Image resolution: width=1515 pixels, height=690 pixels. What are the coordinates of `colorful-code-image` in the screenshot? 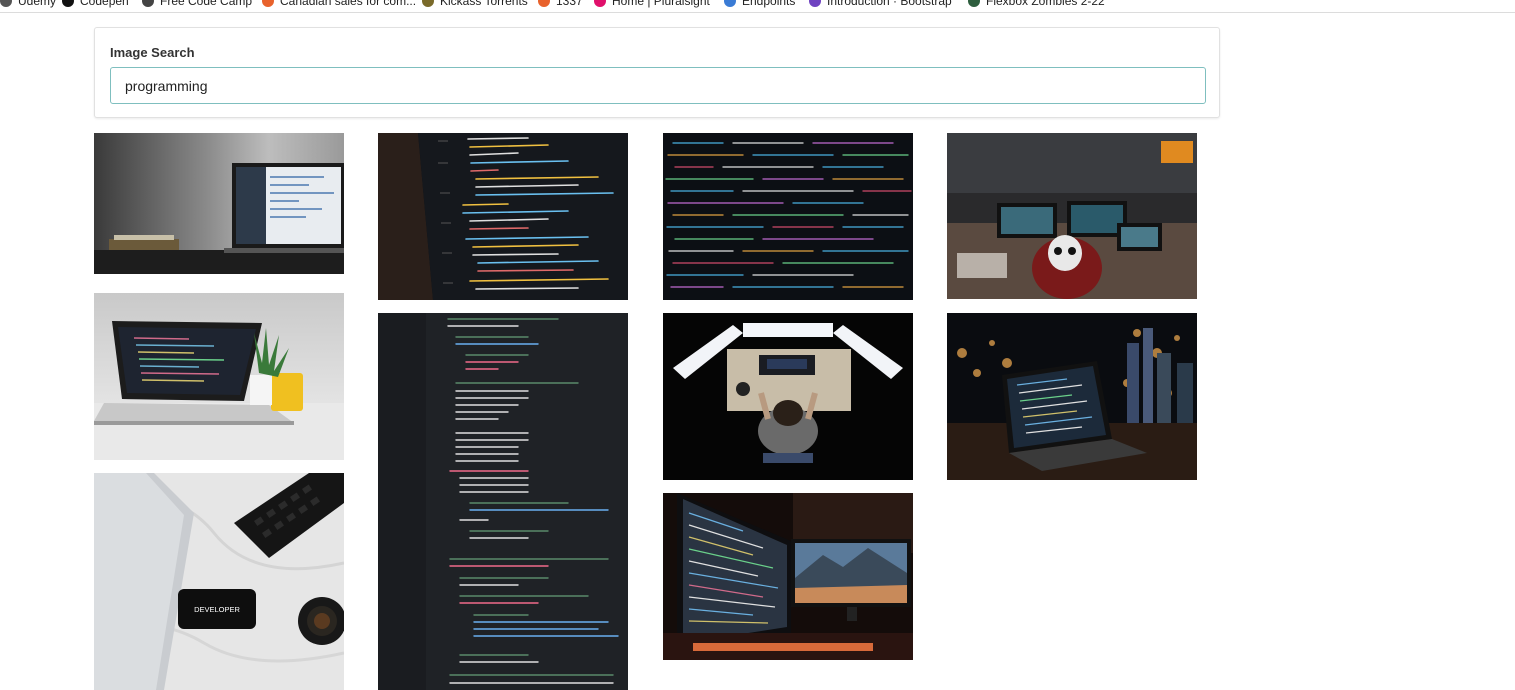 It's located at (788, 216).